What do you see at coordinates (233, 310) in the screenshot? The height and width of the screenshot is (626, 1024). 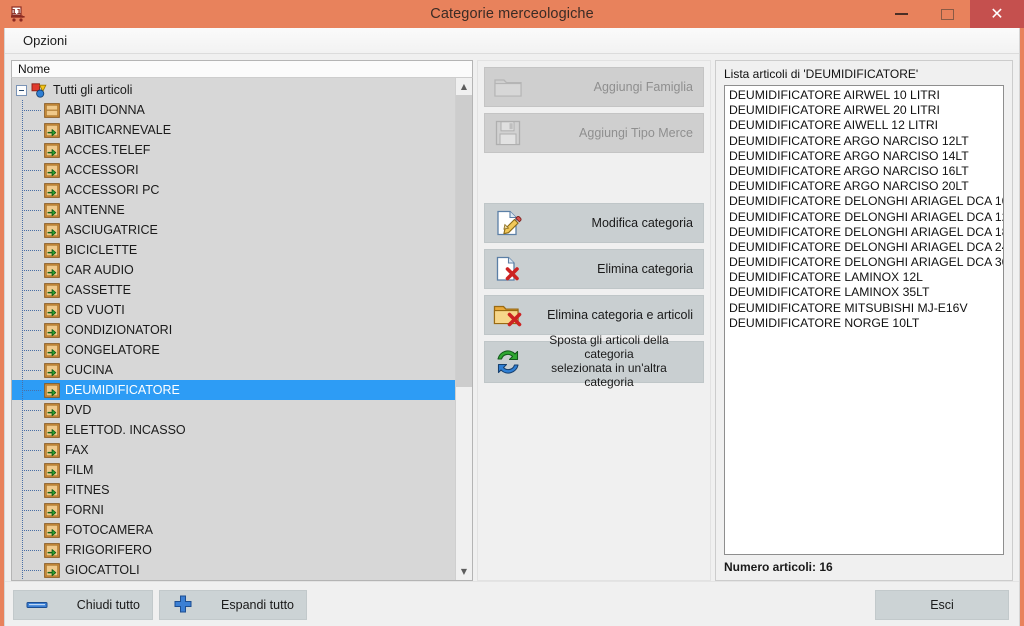 I see `tree-item-cd-vuoti: CD VUOTI` at bounding box center [233, 310].